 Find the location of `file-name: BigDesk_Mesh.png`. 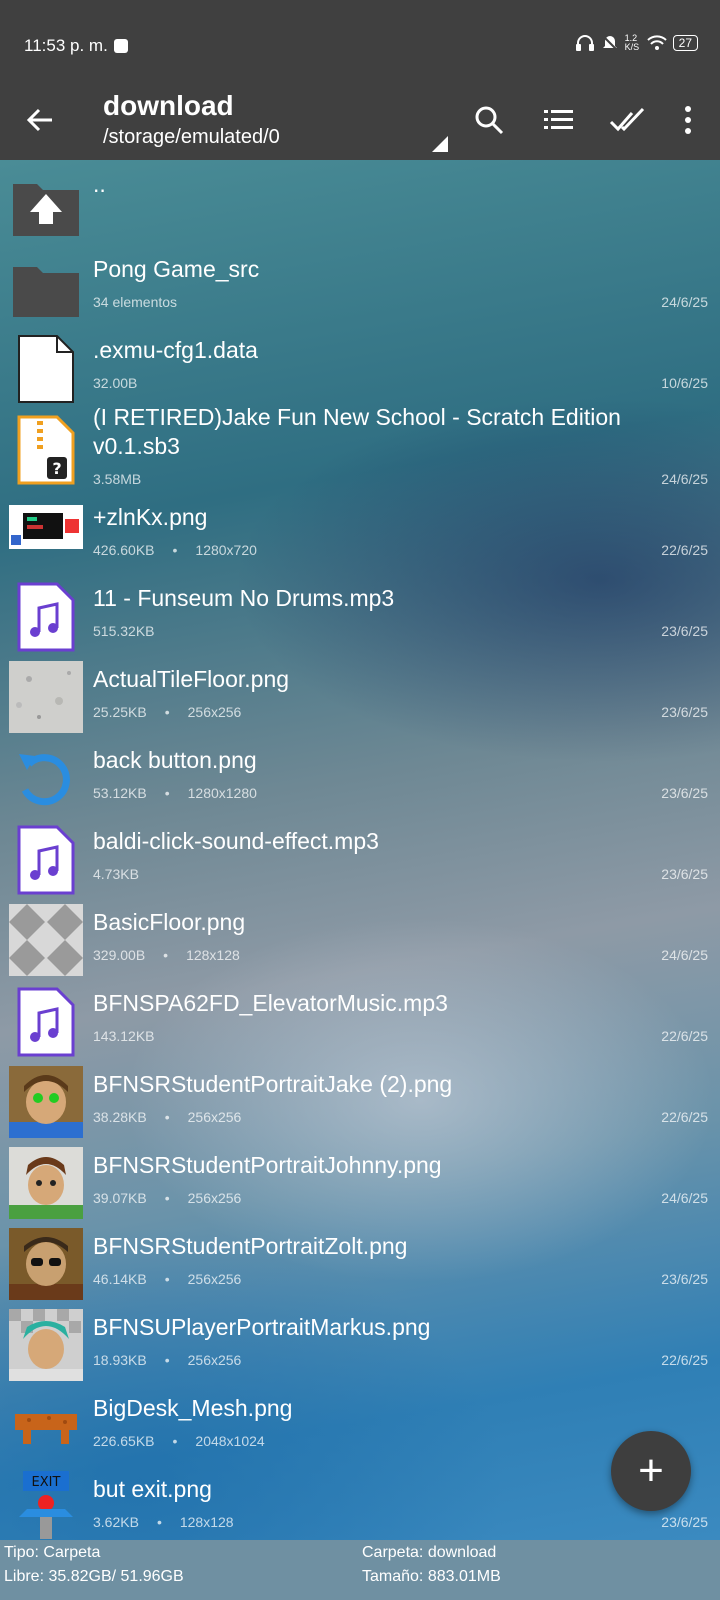

file-name: BigDesk_Mesh.png is located at coordinates (193, 1408).